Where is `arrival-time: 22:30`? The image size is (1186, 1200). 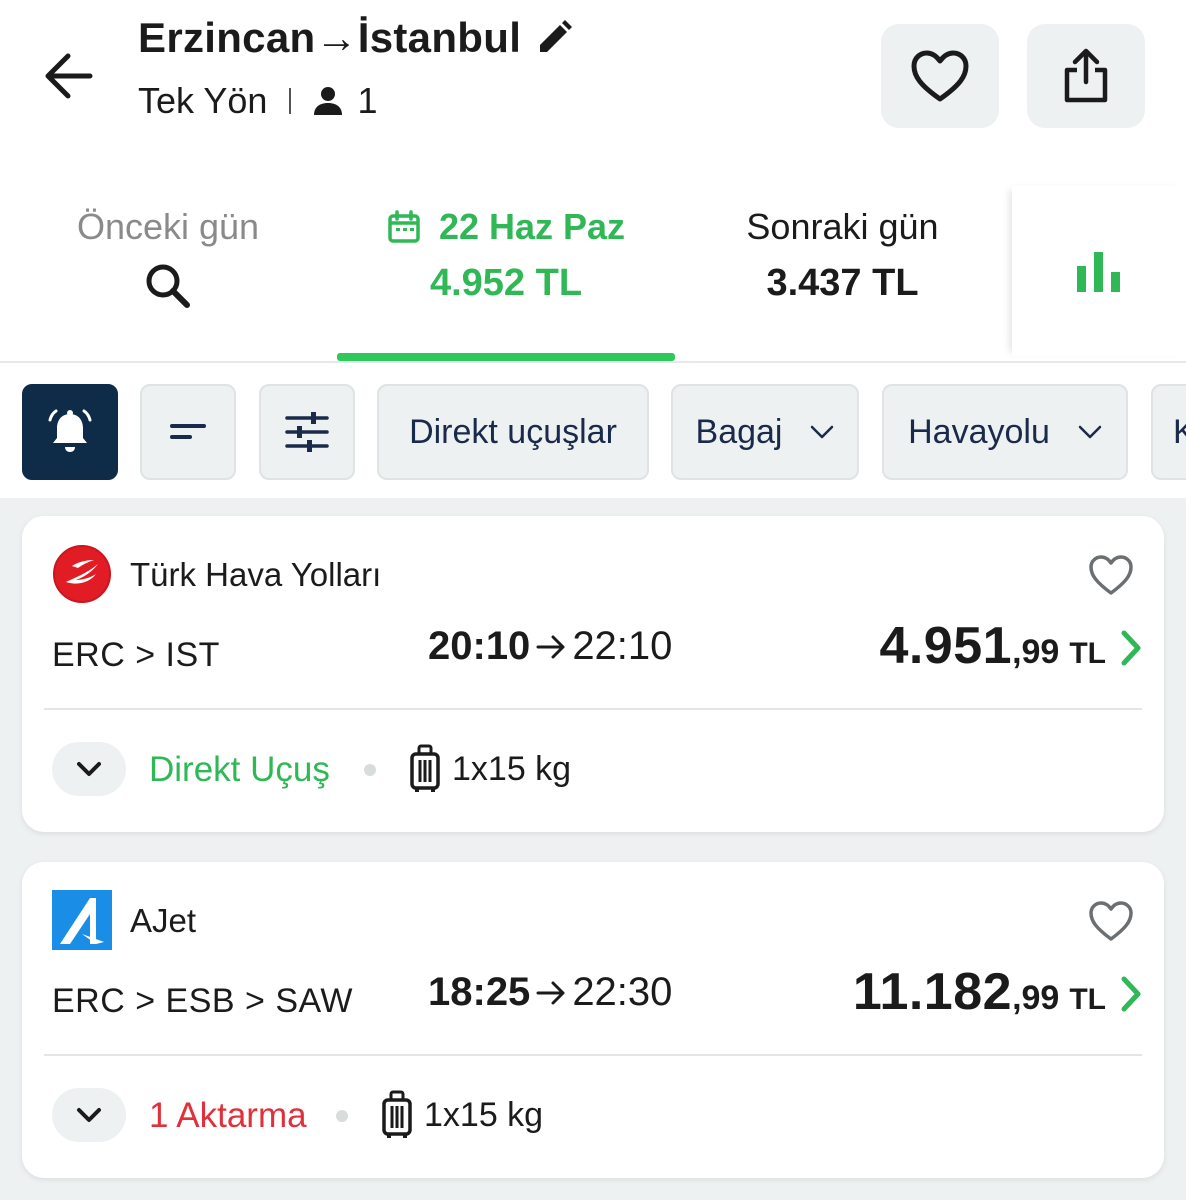 arrival-time: 22:30 is located at coordinates (622, 992).